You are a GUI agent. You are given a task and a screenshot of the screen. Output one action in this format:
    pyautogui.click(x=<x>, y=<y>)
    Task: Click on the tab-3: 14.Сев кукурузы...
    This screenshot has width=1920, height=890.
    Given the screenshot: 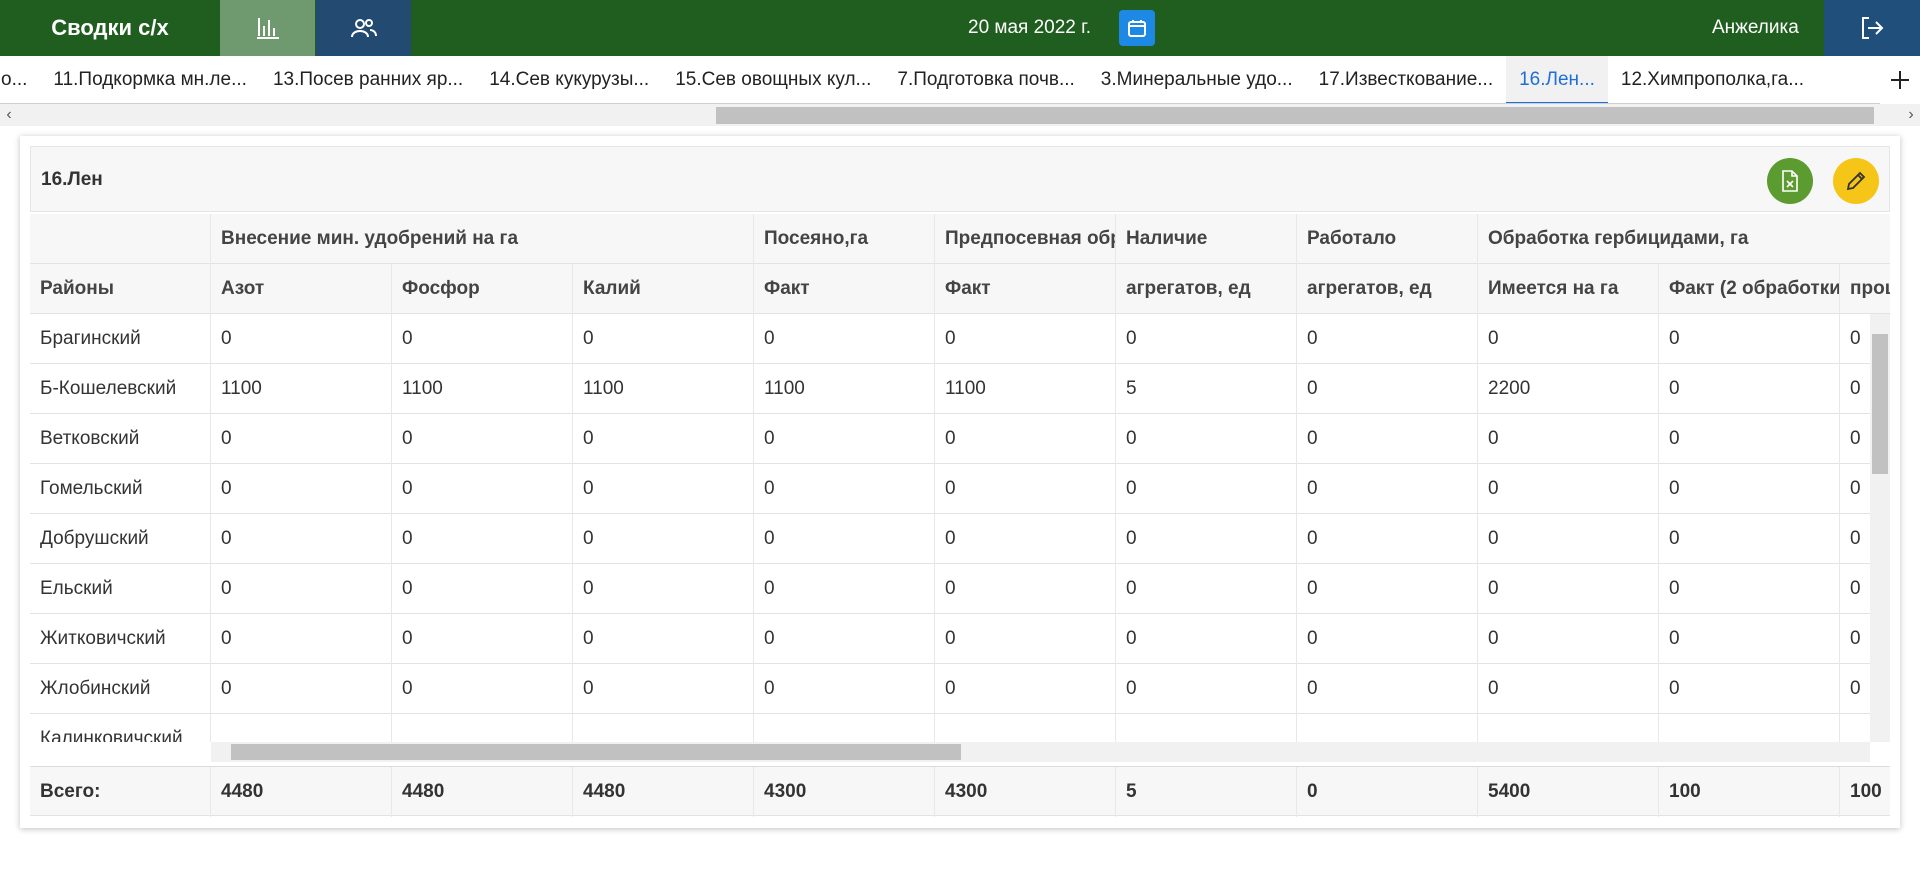 What is the action you would take?
    pyautogui.click(x=569, y=79)
    